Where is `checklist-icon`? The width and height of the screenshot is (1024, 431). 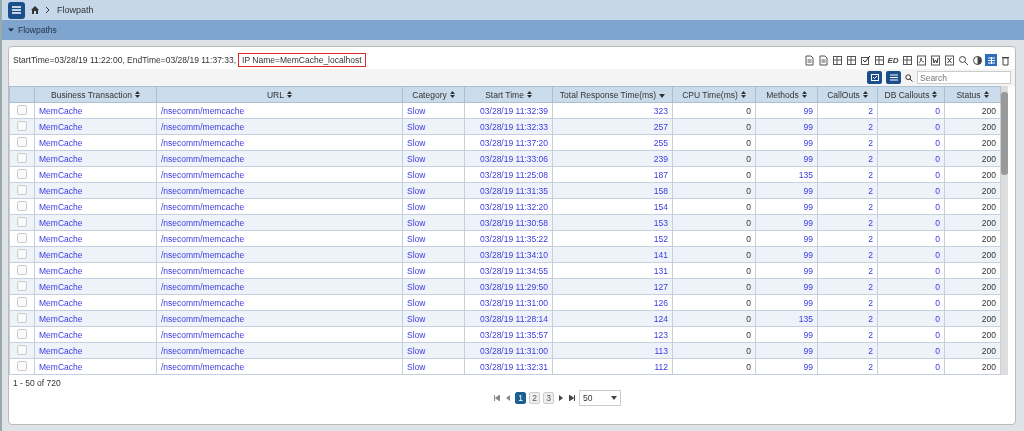
checklist-icon is located at coordinates (865, 60).